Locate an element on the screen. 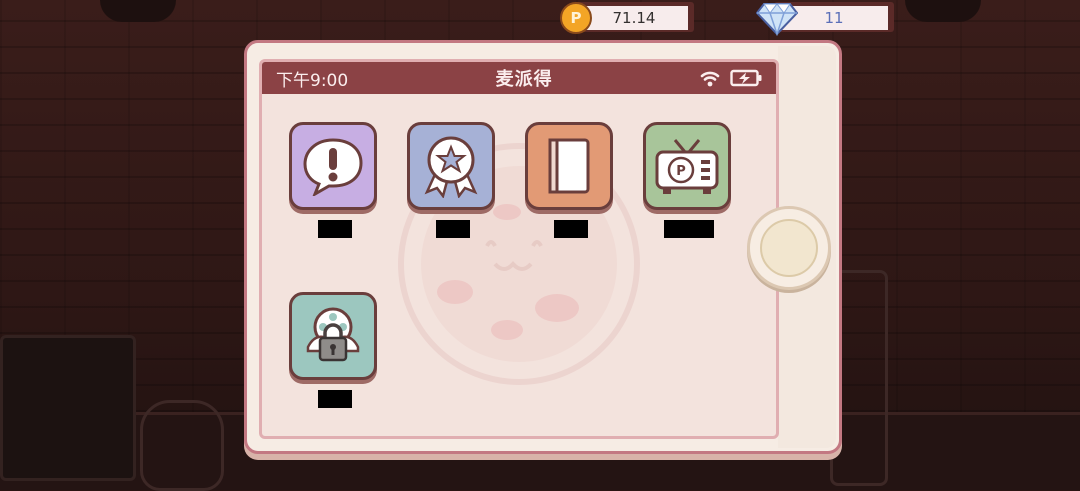 This screenshot has width=1080, height=491. book-icon is located at coordinates (569, 166).